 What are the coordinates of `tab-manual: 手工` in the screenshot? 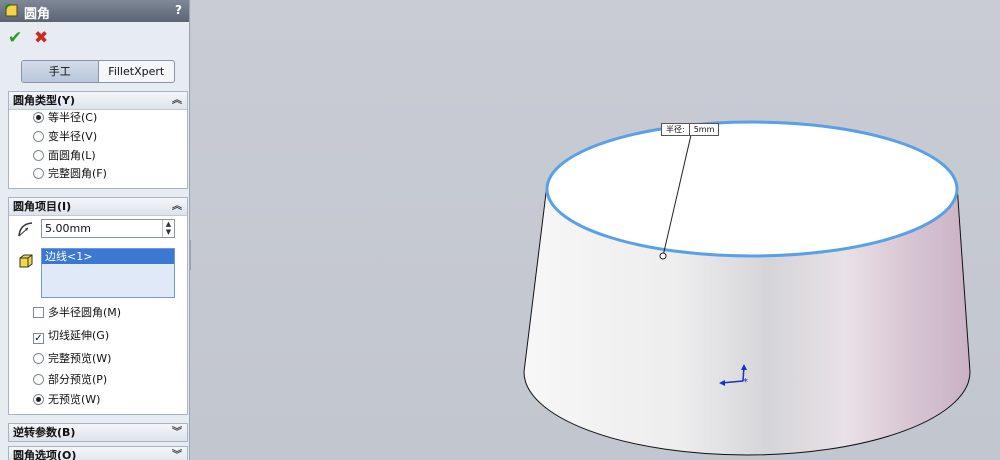 It's located at (60, 71).